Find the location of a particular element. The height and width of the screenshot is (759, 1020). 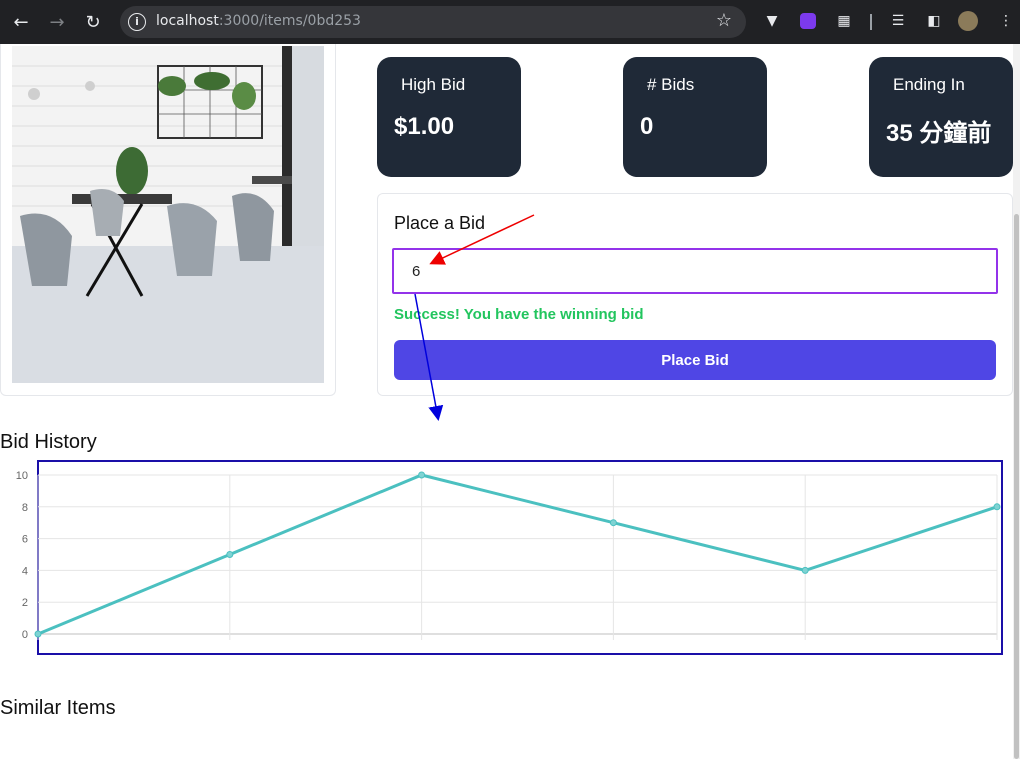

media-queue-icon: ☰ is located at coordinates (898, 21).